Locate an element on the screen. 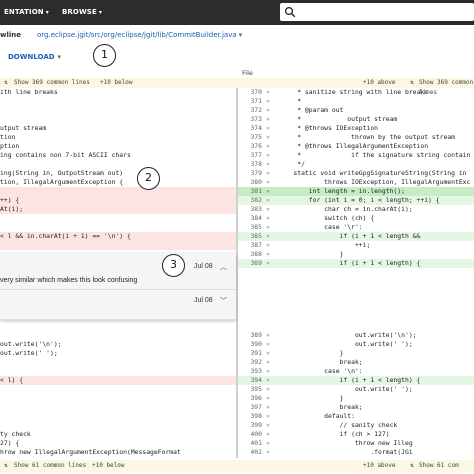 This screenshot has height=474, width=474. line-number: 403 is located at coordinates (250, 457).